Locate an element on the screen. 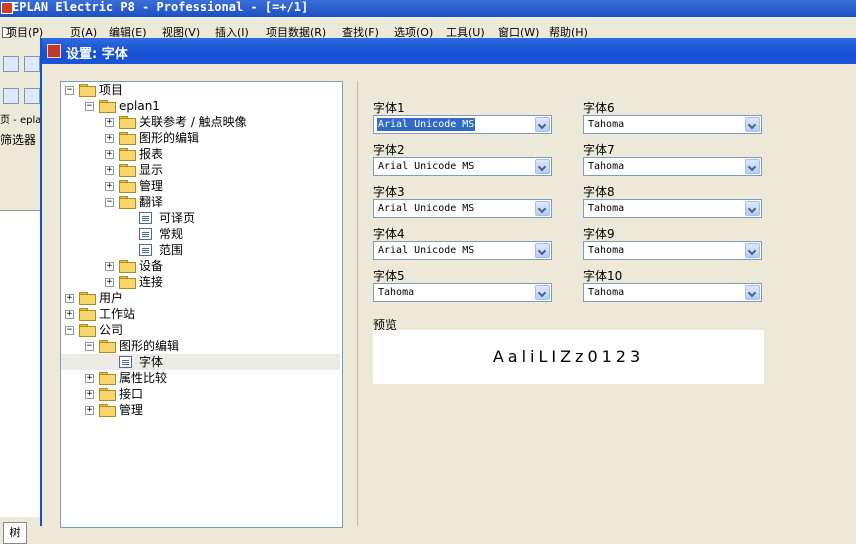 The image size is (856, 544). menu-item: 页(A) is located at coordinates (83, 31).